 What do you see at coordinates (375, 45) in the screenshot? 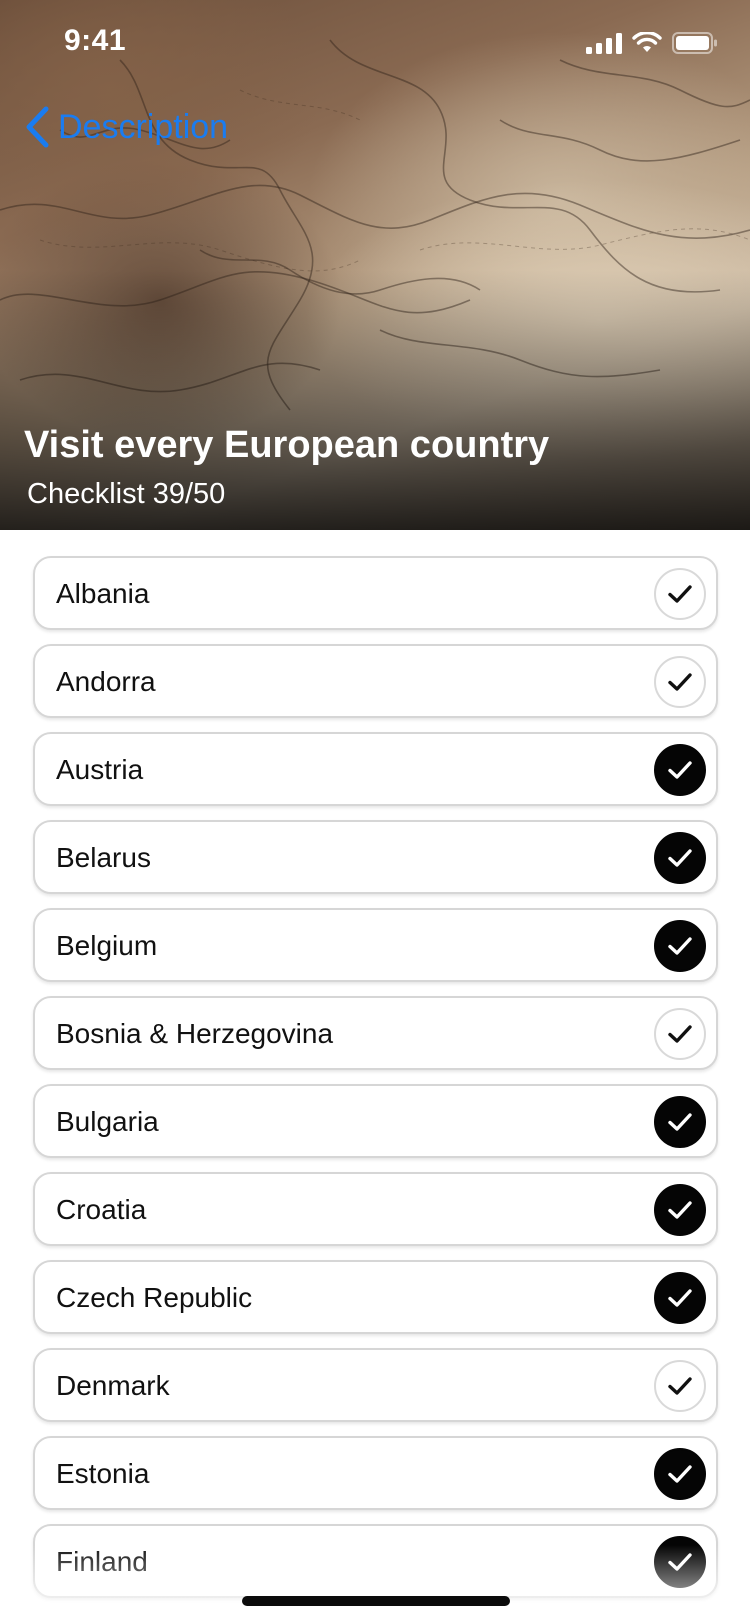
I see `status-bar: 9:41` at bounding box center [375, 45].